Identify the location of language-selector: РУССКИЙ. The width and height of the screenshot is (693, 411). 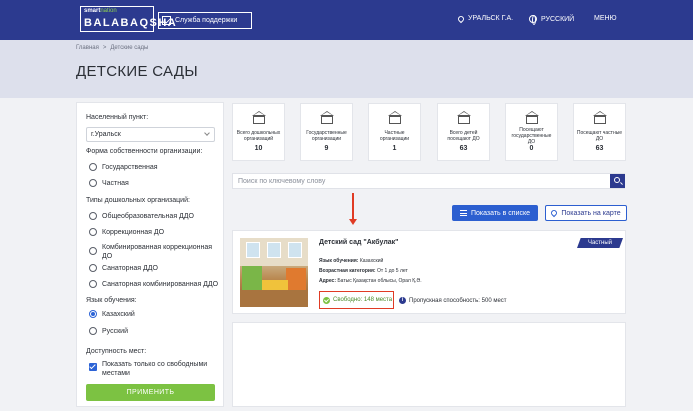
(552, 20).